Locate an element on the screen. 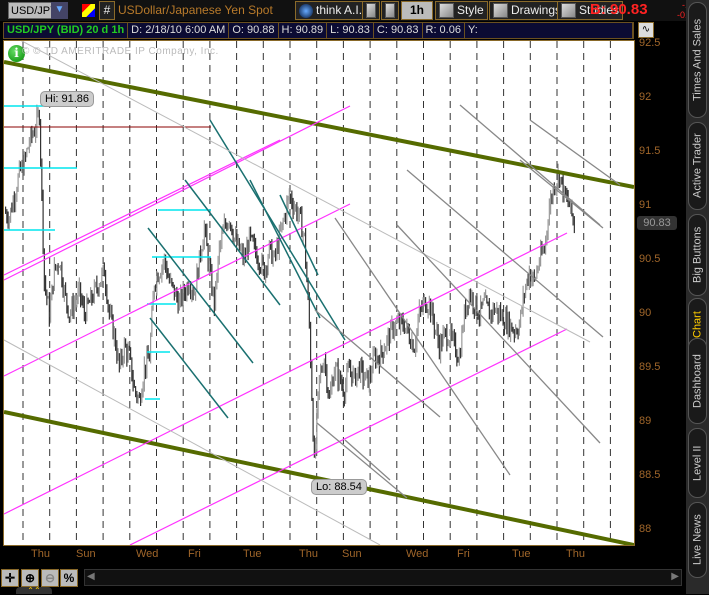  tools-icon is located at coordinates (371, 10).